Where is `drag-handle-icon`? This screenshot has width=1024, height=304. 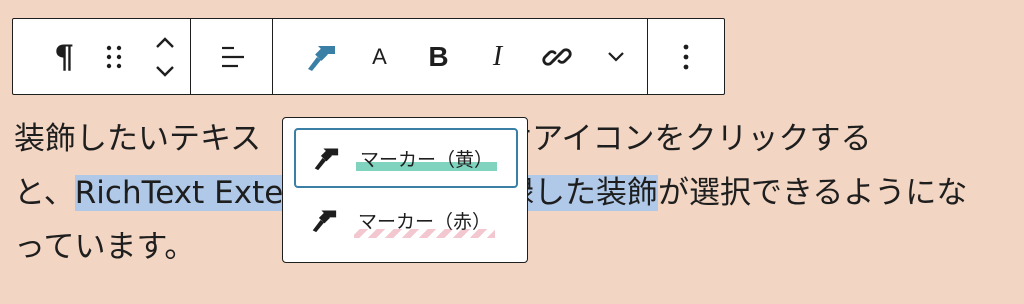 drag-handle-icon is located at coordinates (114, 56).